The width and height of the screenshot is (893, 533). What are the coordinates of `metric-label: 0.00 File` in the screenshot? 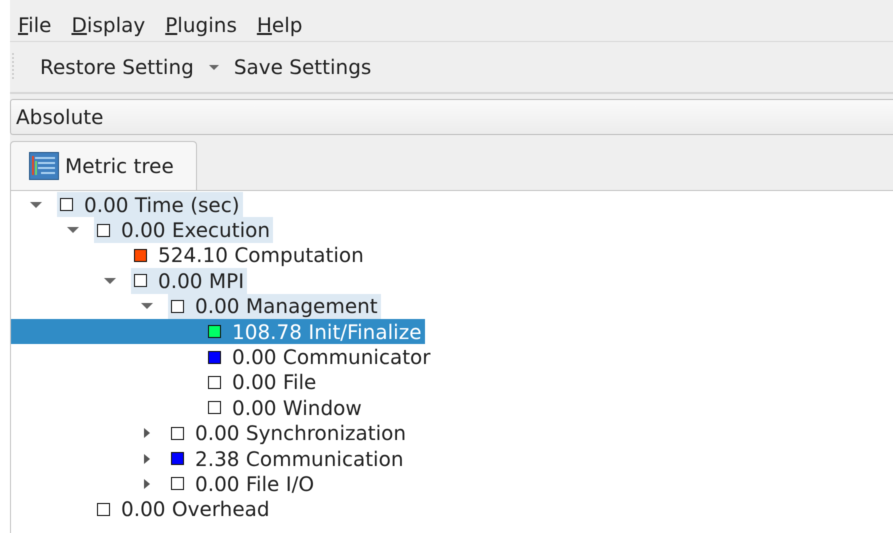 It's located at (274, 382).